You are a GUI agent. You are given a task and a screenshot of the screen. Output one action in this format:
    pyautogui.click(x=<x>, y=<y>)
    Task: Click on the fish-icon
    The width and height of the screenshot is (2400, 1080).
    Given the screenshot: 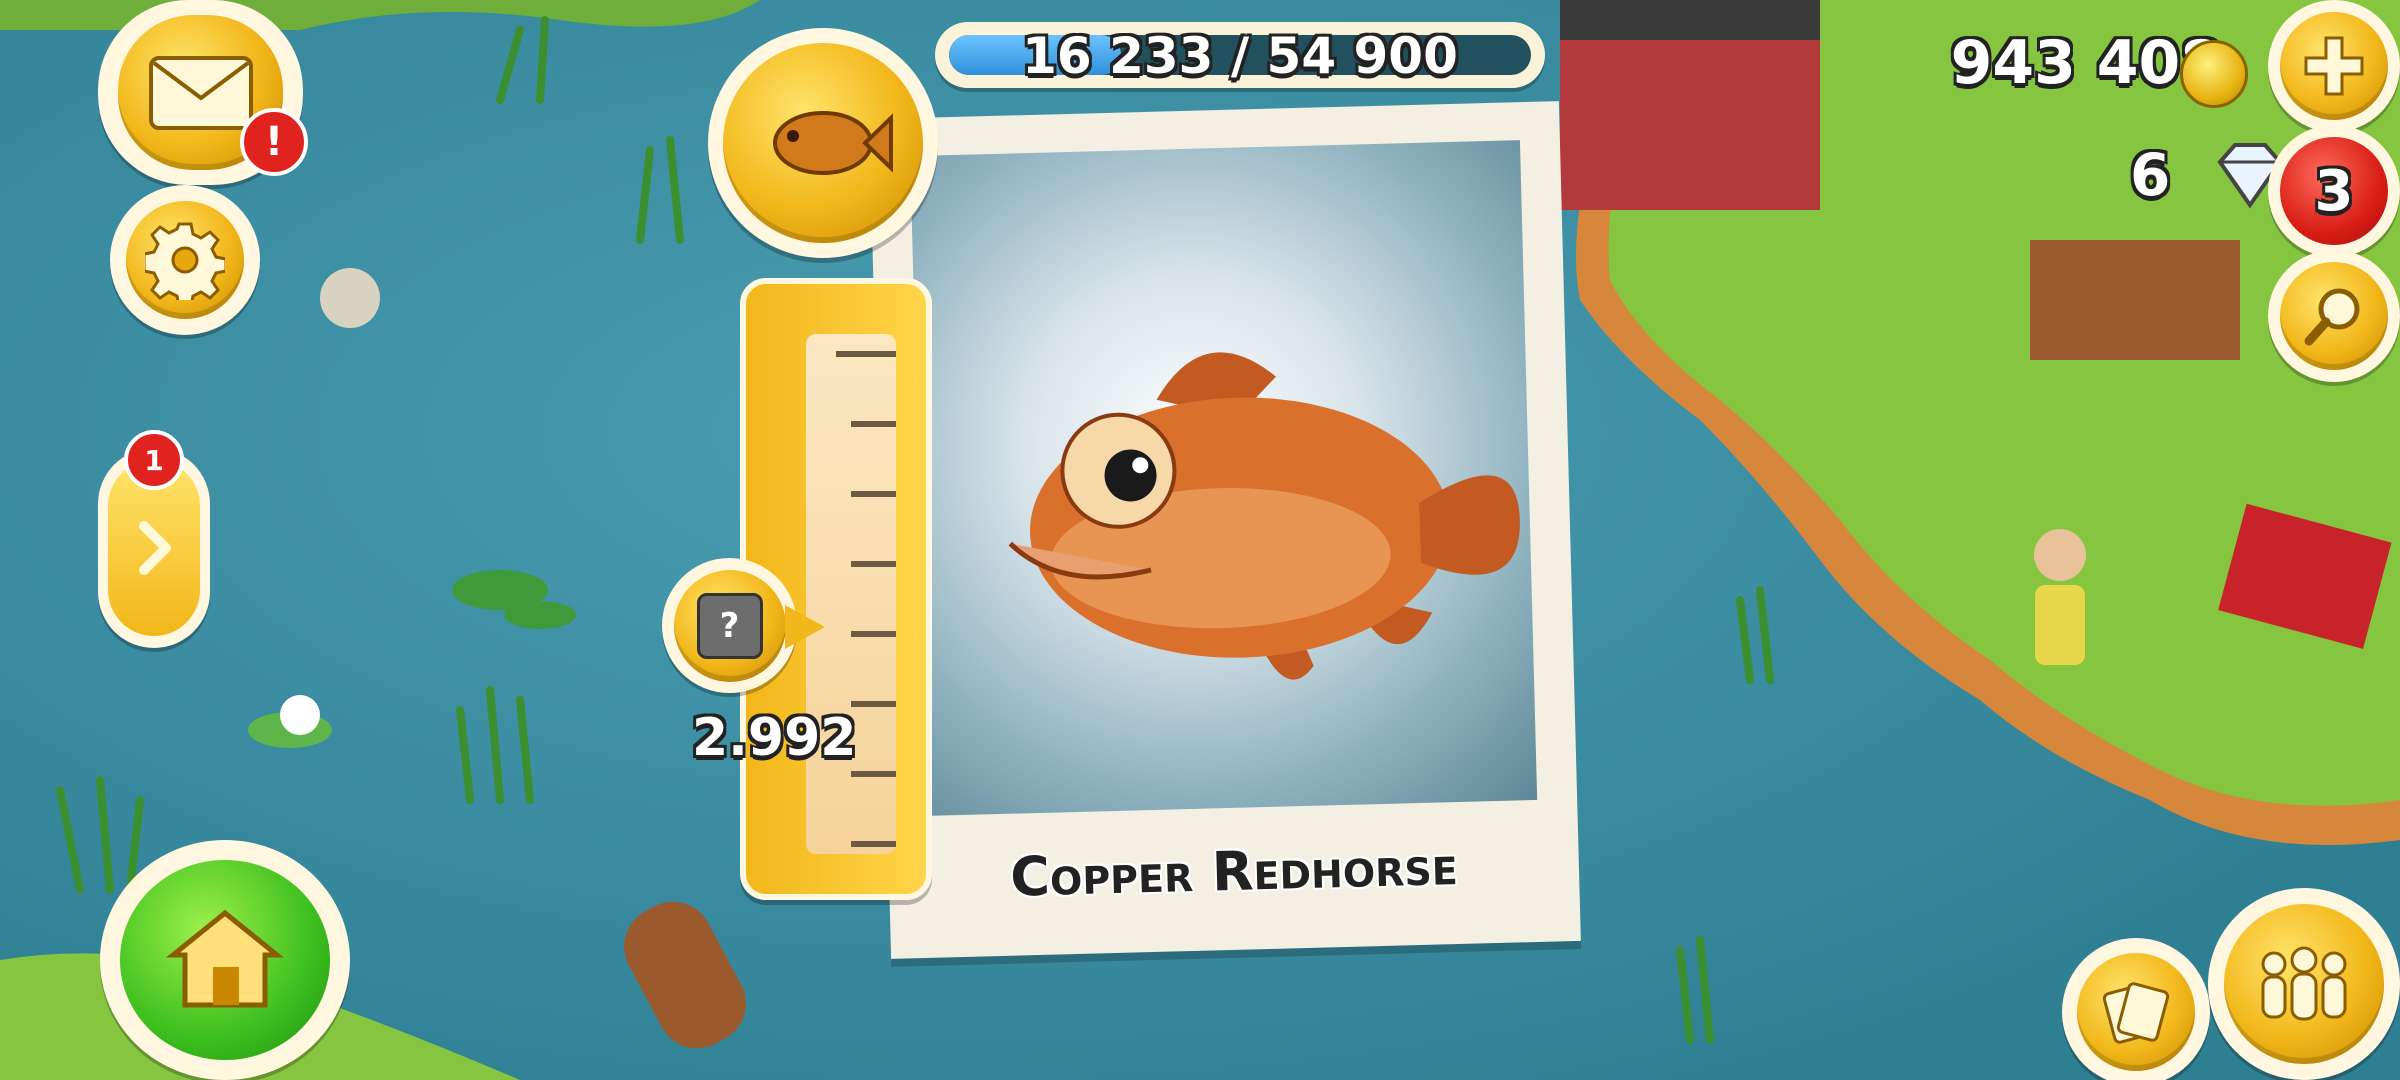 What is the action you would take?
    pyautogui.click(x=823, y=143)
    